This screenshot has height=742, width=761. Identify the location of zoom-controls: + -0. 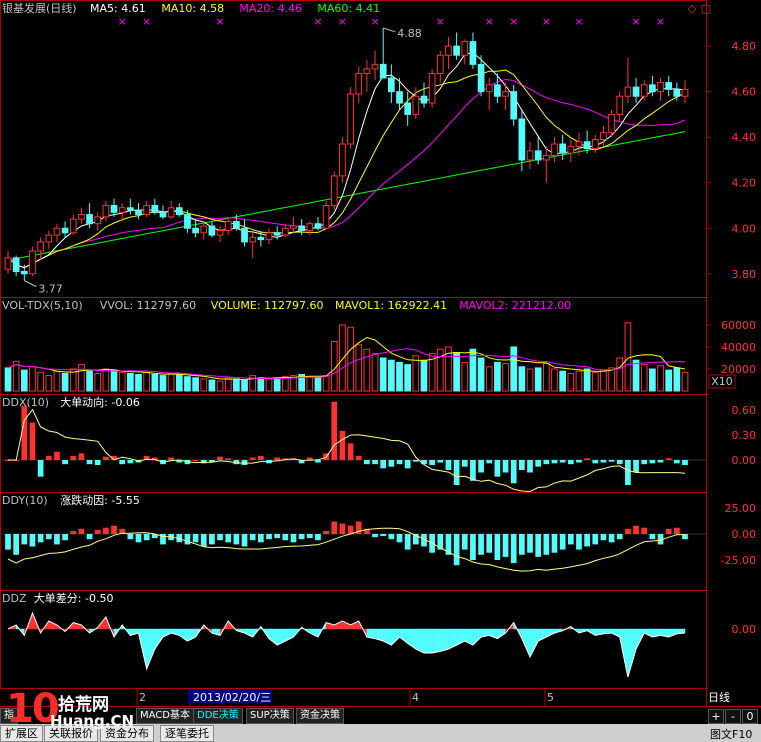
(733, 716).